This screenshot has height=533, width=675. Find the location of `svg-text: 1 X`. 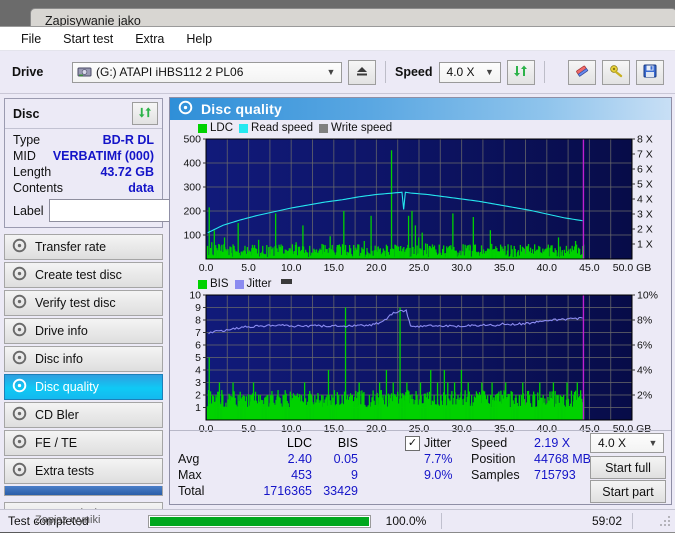

svg-text: 1 X is located at coordinates (645, 245).